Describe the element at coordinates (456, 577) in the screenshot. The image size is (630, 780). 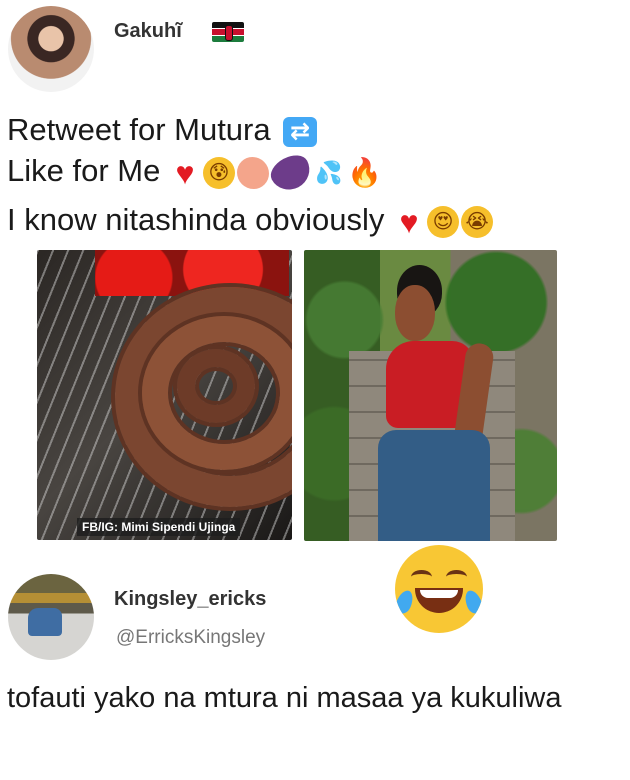
I see `laughing-eye-right` at that location.